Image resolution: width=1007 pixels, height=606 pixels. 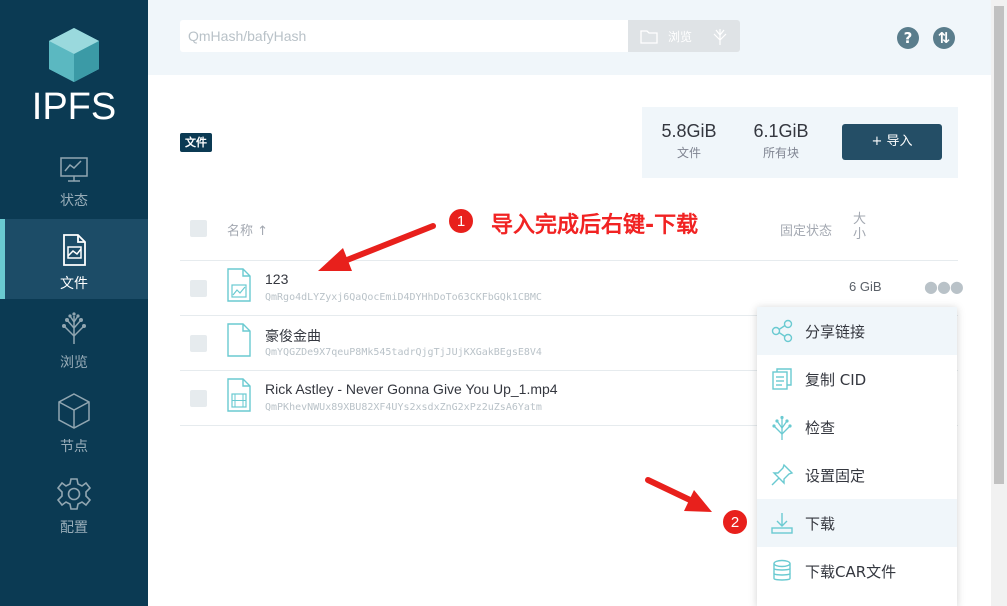 I want to click on menu-item-download-car: 下载CAR文件, so click(x=857, y=571).